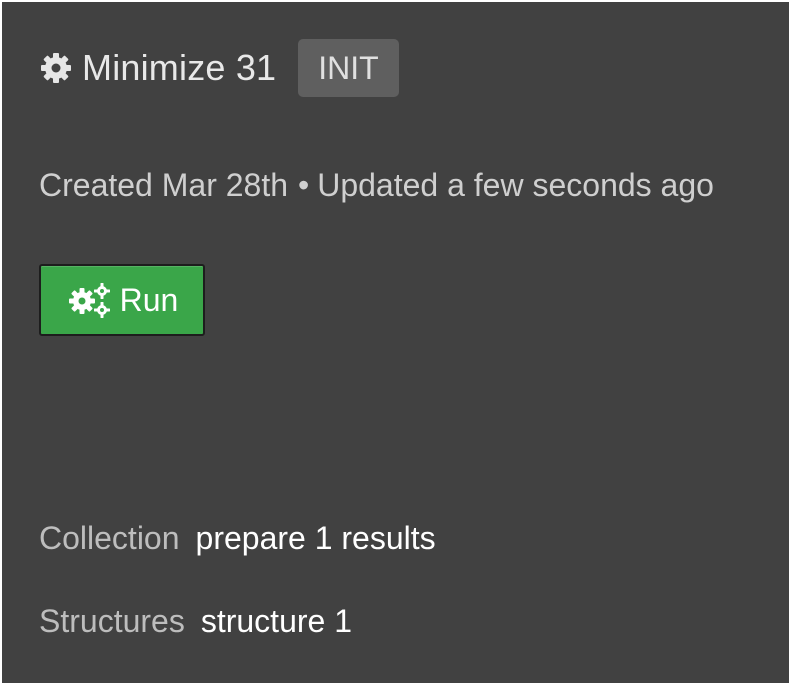 Image resolution: width=791 pixels, height=685 pixels. I want to click on run-button-label: Run, so click(149, 299).